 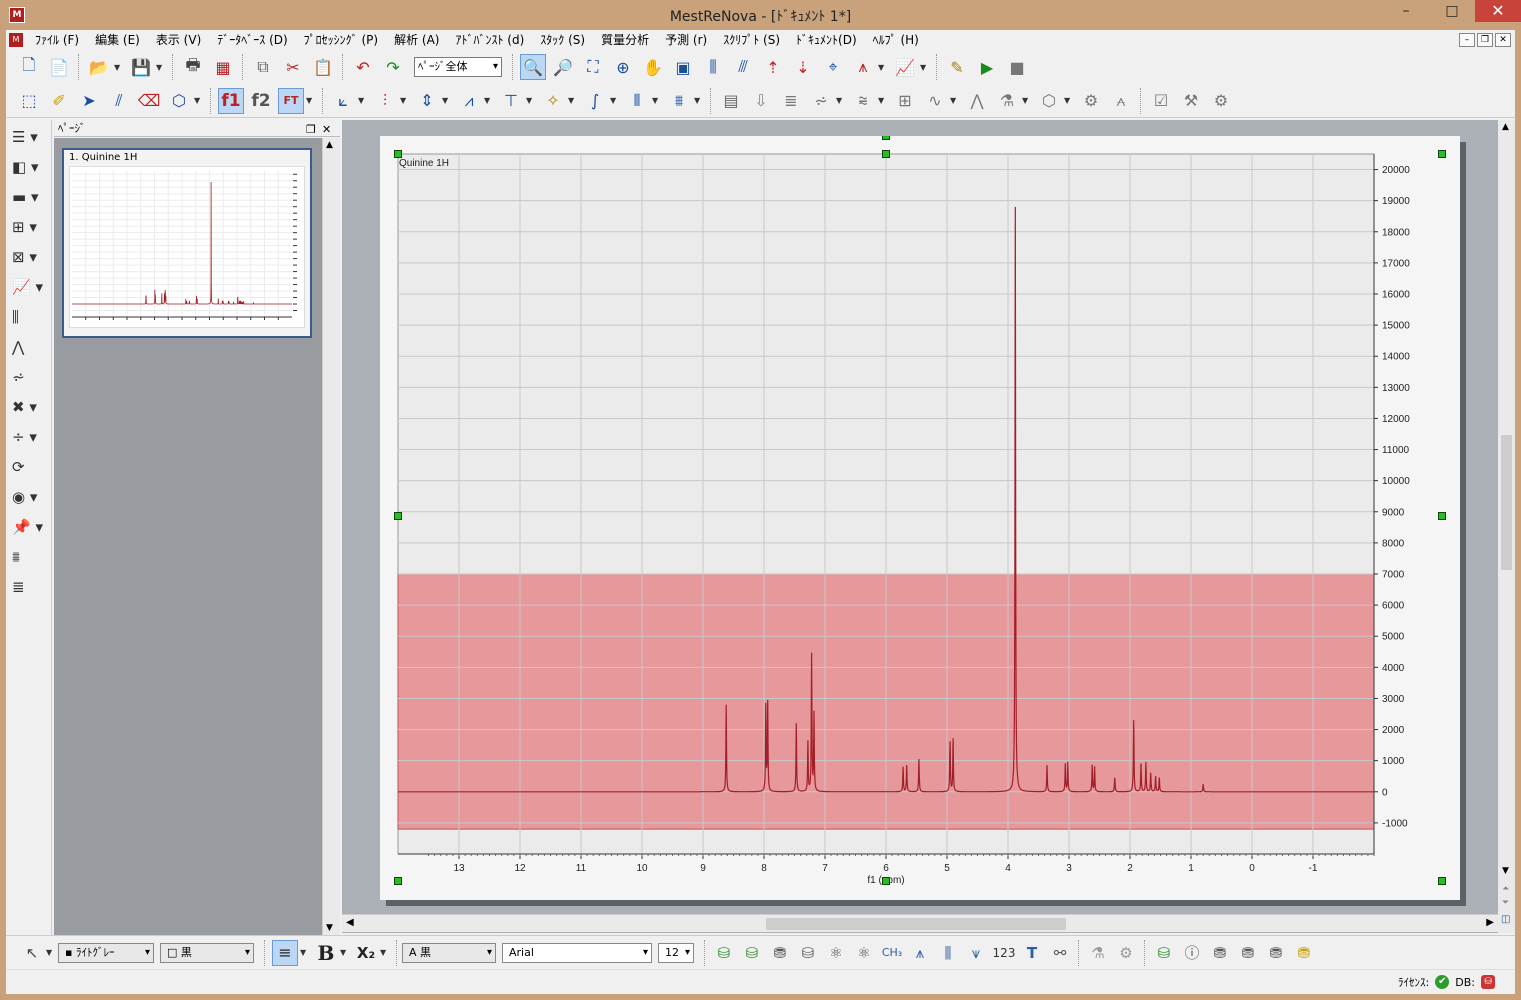 What do you see at coordinates (119, 101) in the screenshot?
I see `multiplet-icon: ⫽` at bounding box center [119, 101].